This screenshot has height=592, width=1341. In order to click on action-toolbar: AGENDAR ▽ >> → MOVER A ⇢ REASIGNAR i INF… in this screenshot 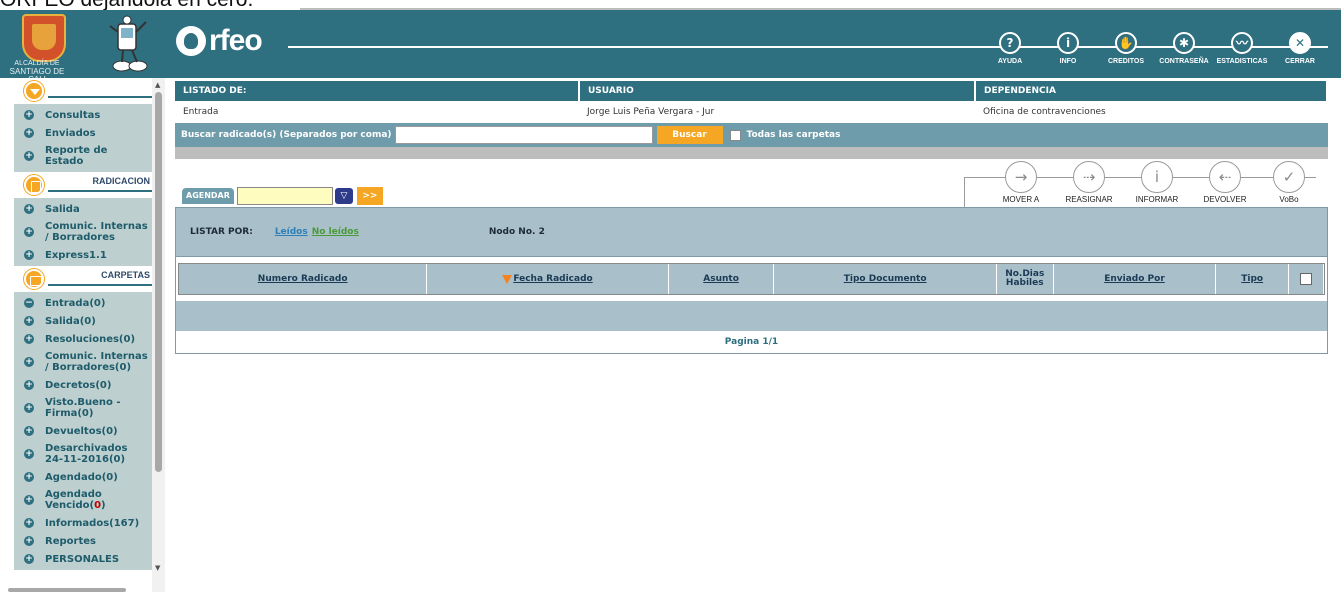, I will do `click(751, 183)`.